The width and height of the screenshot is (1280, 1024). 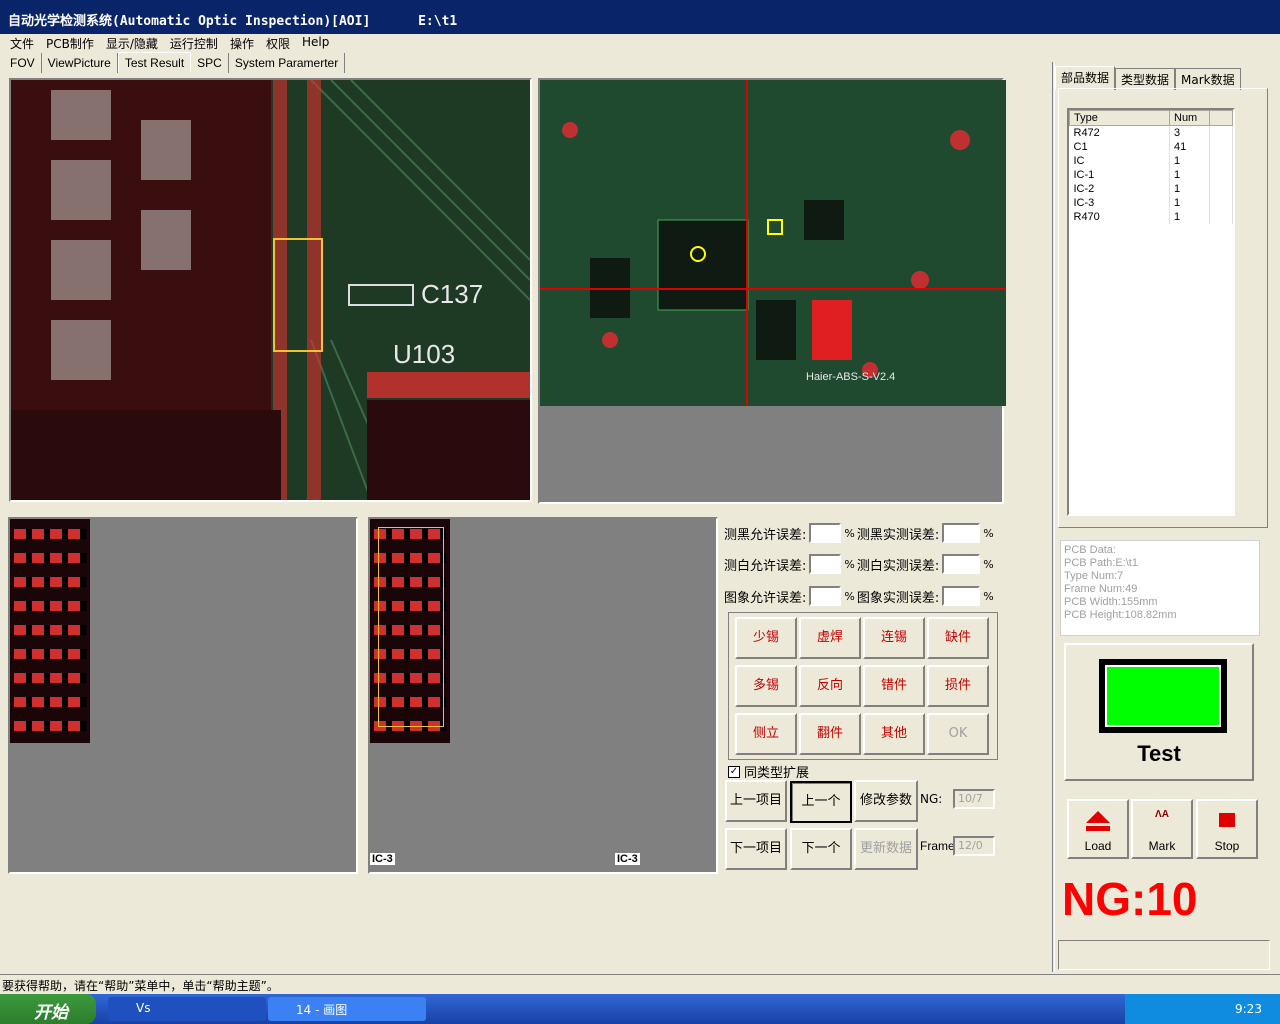 What do you see at coordinates (886, 801) in the screenshot?
I see `modify-params-button: 修改参数` at bounding box center [886, 801].